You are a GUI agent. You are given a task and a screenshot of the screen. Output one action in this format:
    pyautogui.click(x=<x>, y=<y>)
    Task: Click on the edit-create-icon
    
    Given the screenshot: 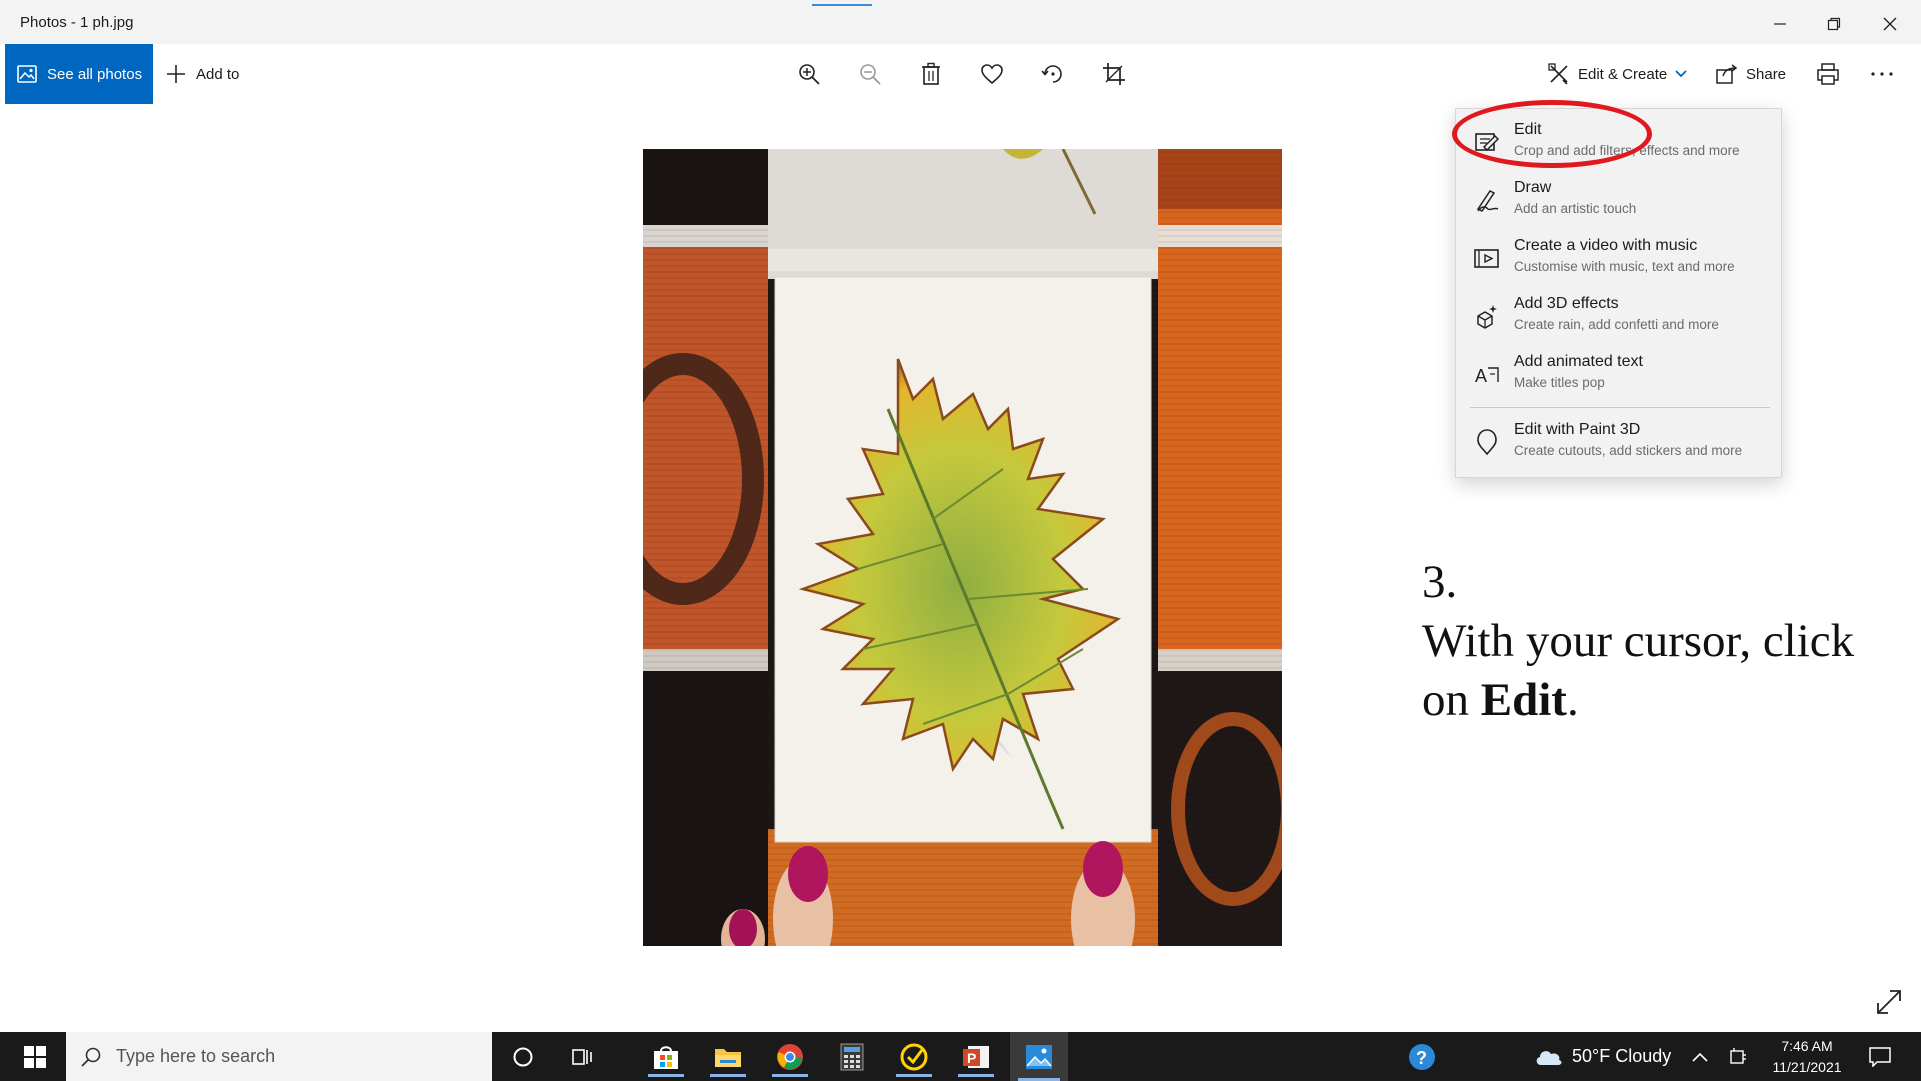 What is the action you would take?
    pyautogui.click(x=1558, y=74)
    